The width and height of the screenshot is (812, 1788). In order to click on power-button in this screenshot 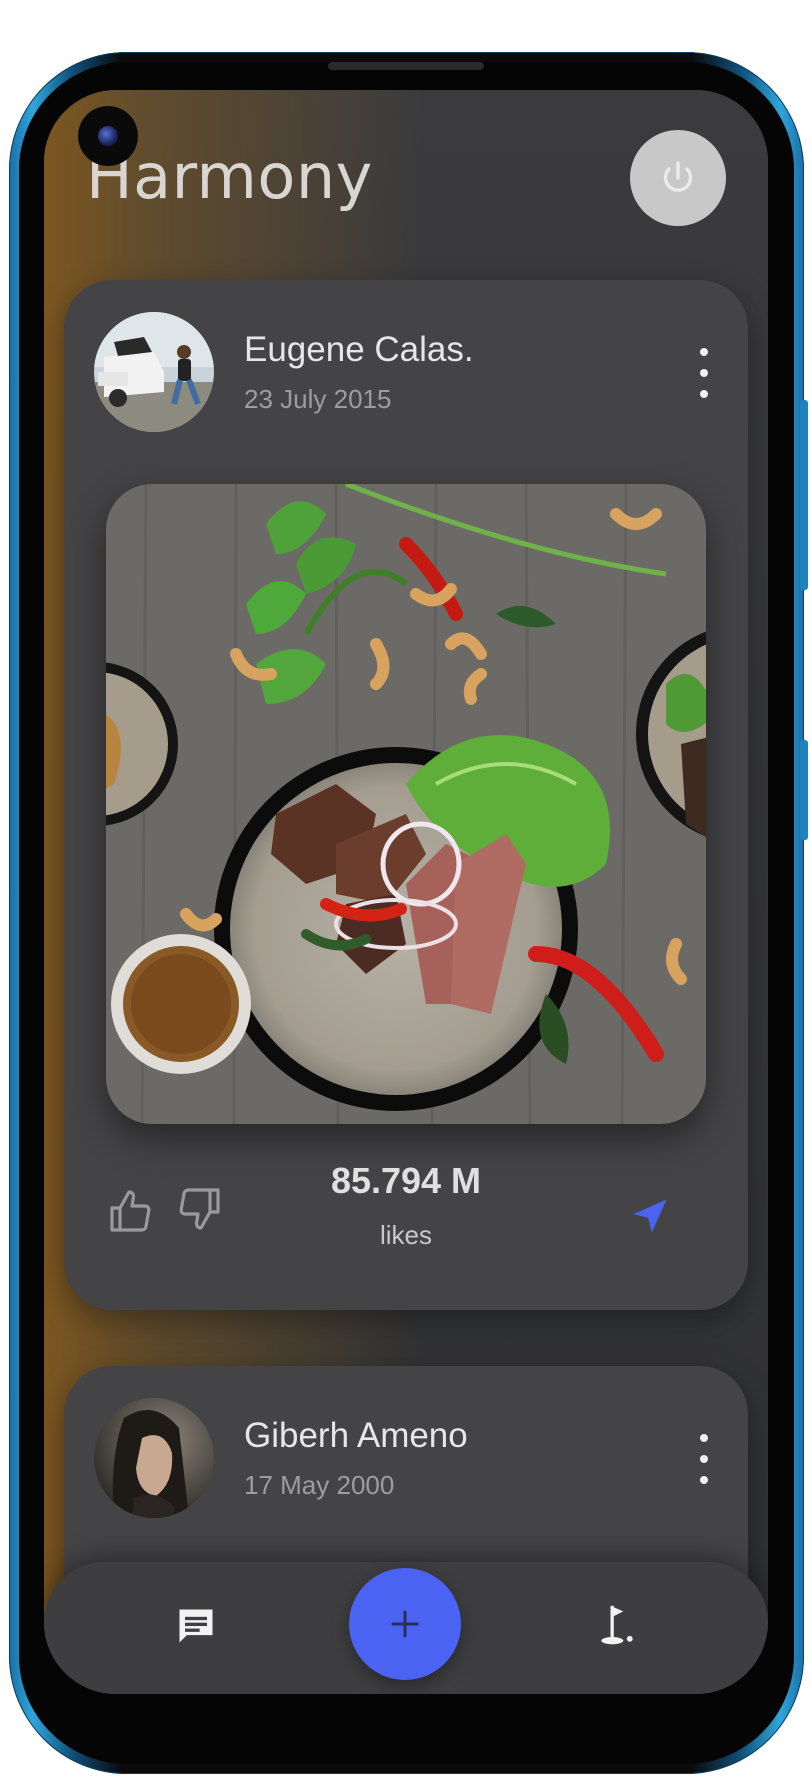, I will do `click(678, 178)`.